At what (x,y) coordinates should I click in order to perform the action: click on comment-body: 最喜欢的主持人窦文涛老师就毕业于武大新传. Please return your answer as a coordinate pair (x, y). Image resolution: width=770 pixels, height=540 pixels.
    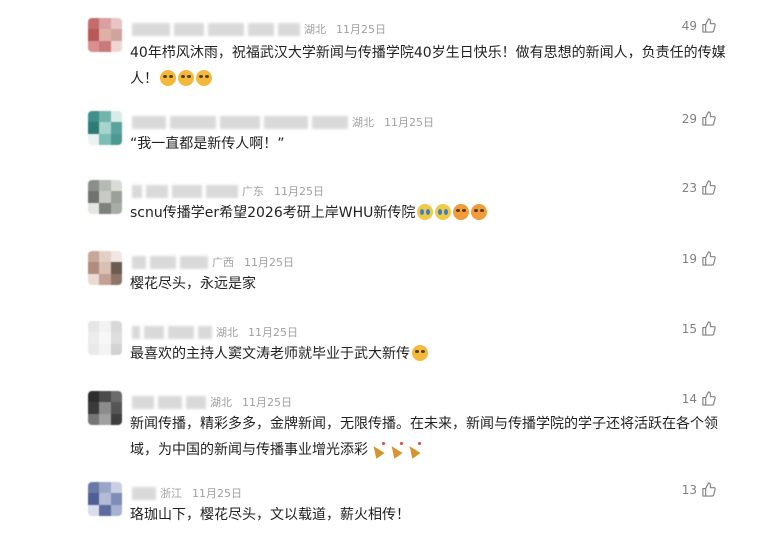
    Looking at the image, I should click on (270, 354).